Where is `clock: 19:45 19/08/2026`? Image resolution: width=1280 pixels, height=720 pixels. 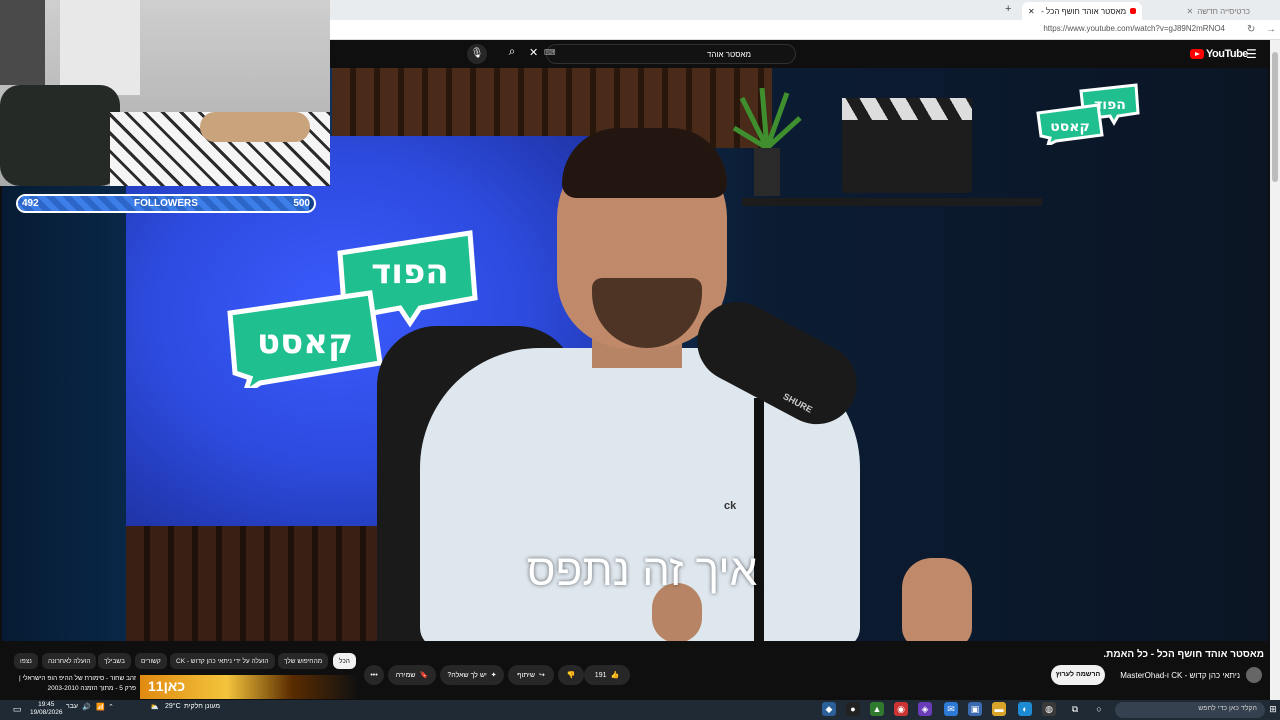
clock: 19:45 19/08/2026 is located at coordinates (46, 709).